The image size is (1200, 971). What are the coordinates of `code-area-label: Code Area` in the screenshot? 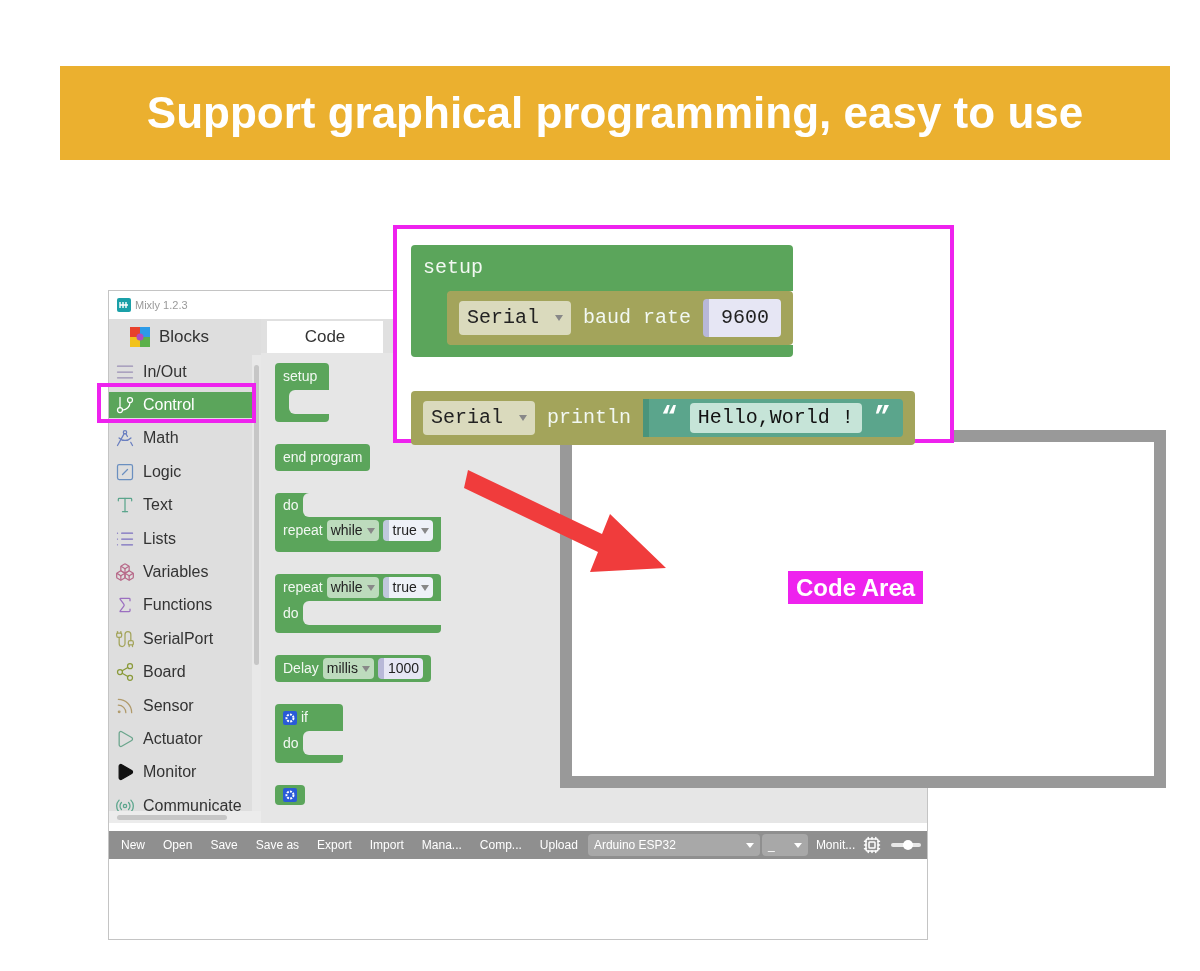 It's located at (856, 587).